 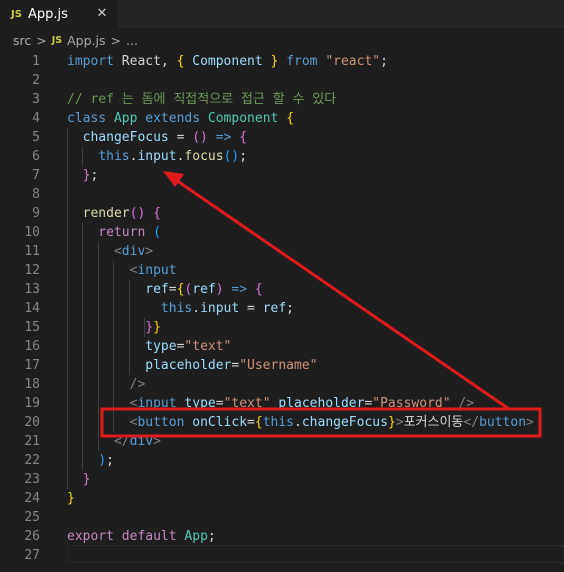 What do you see at coordinates (243, 118) in the screenshot?
I see `code-token: Component` at bounding box center [243, 118].